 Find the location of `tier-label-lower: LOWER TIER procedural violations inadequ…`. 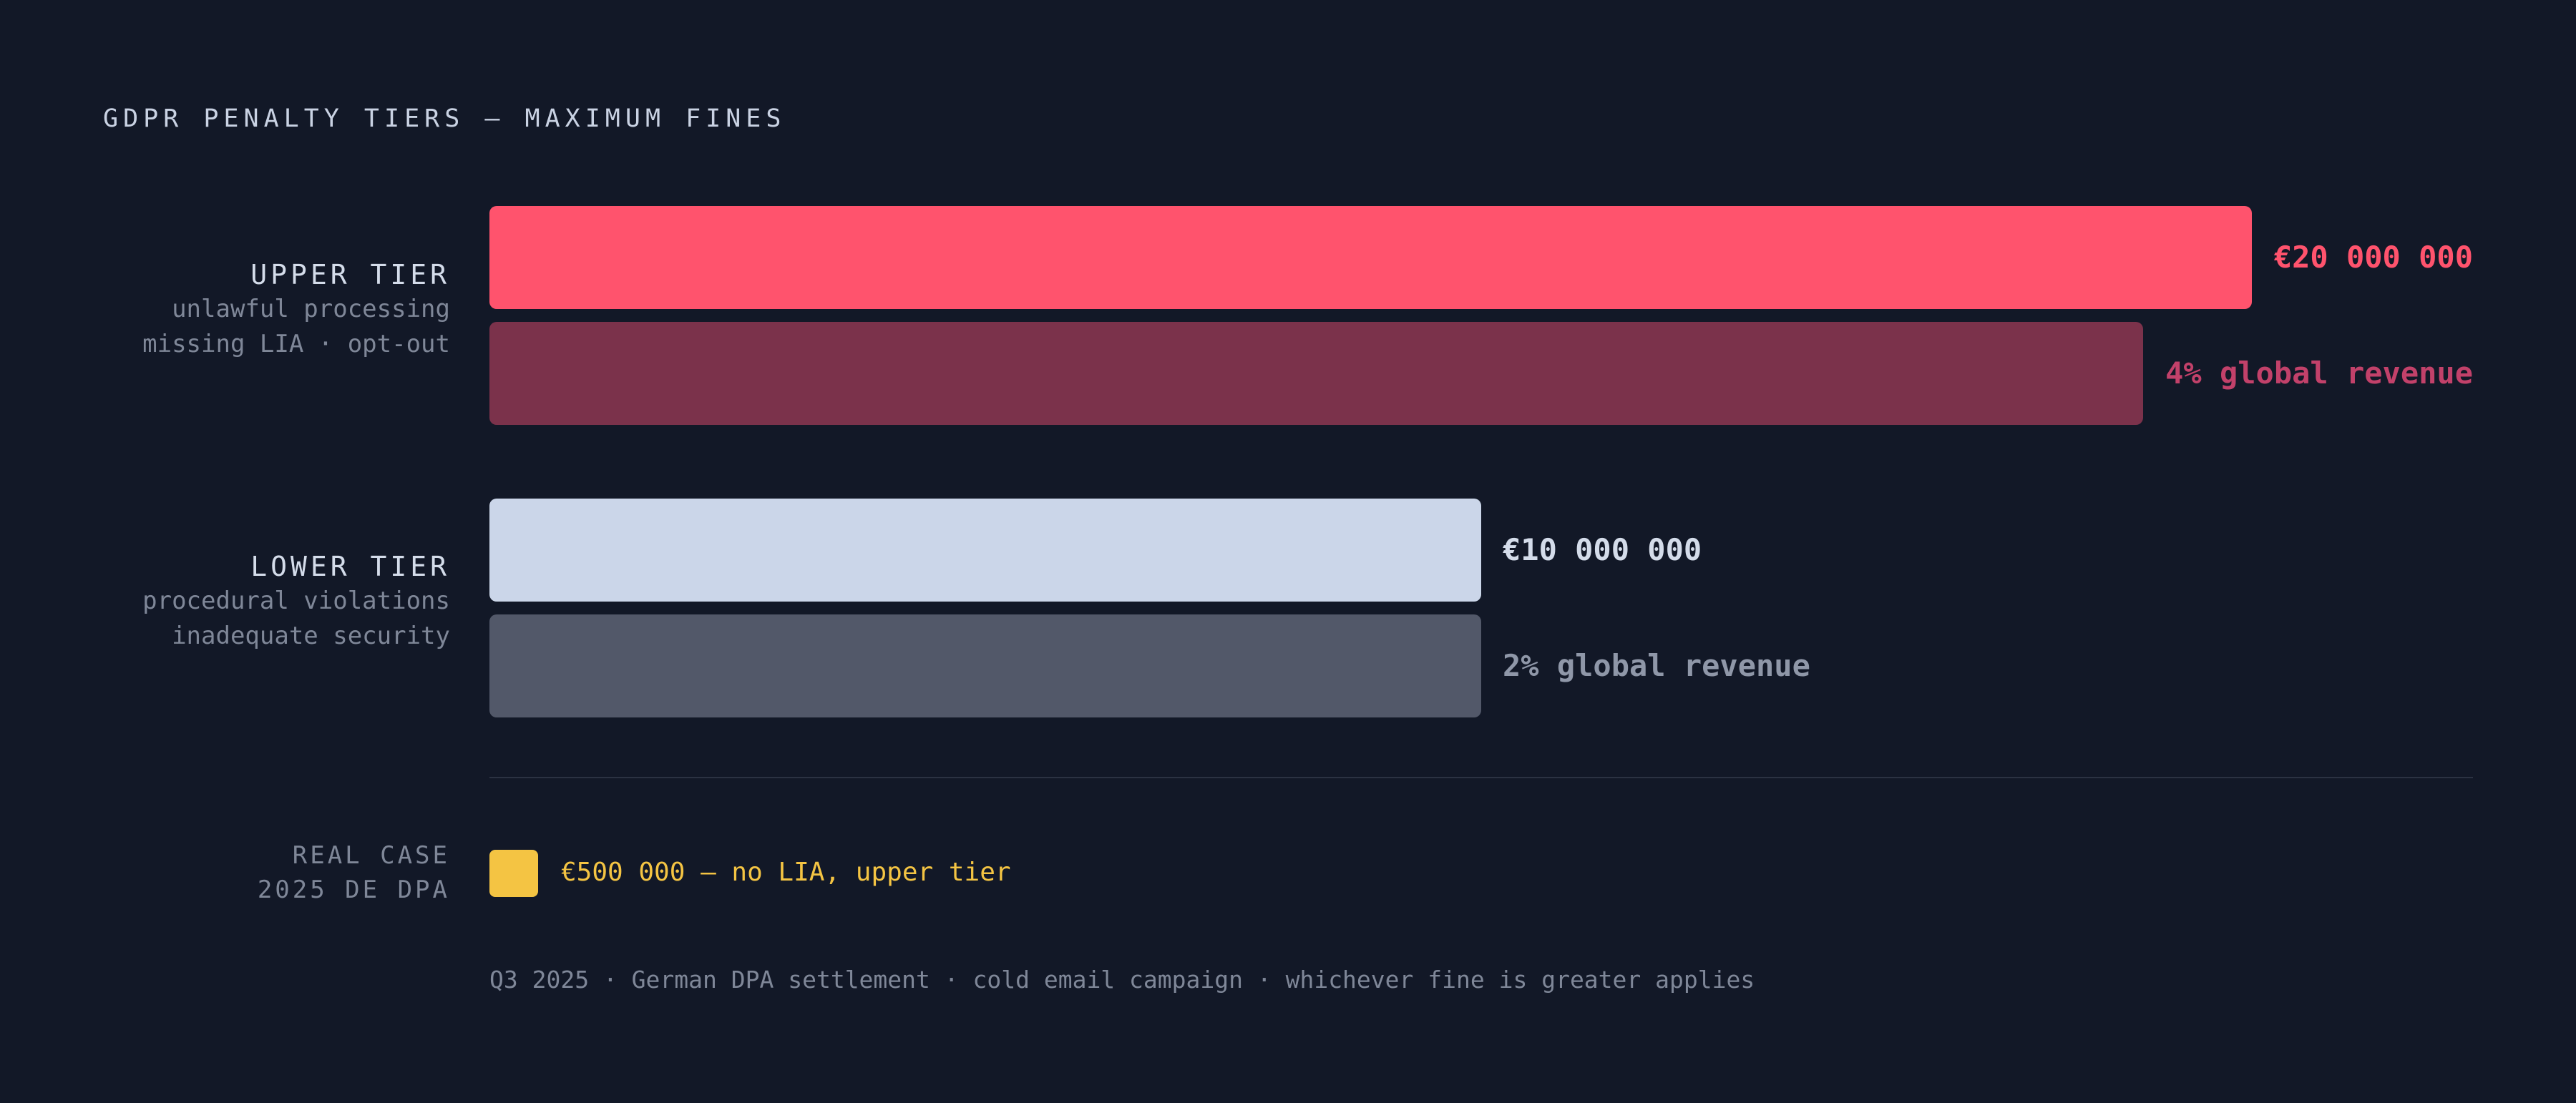

tier-label-lower: LOWER TIER procedural violations inadequ… is located at coordinates (296, 602).